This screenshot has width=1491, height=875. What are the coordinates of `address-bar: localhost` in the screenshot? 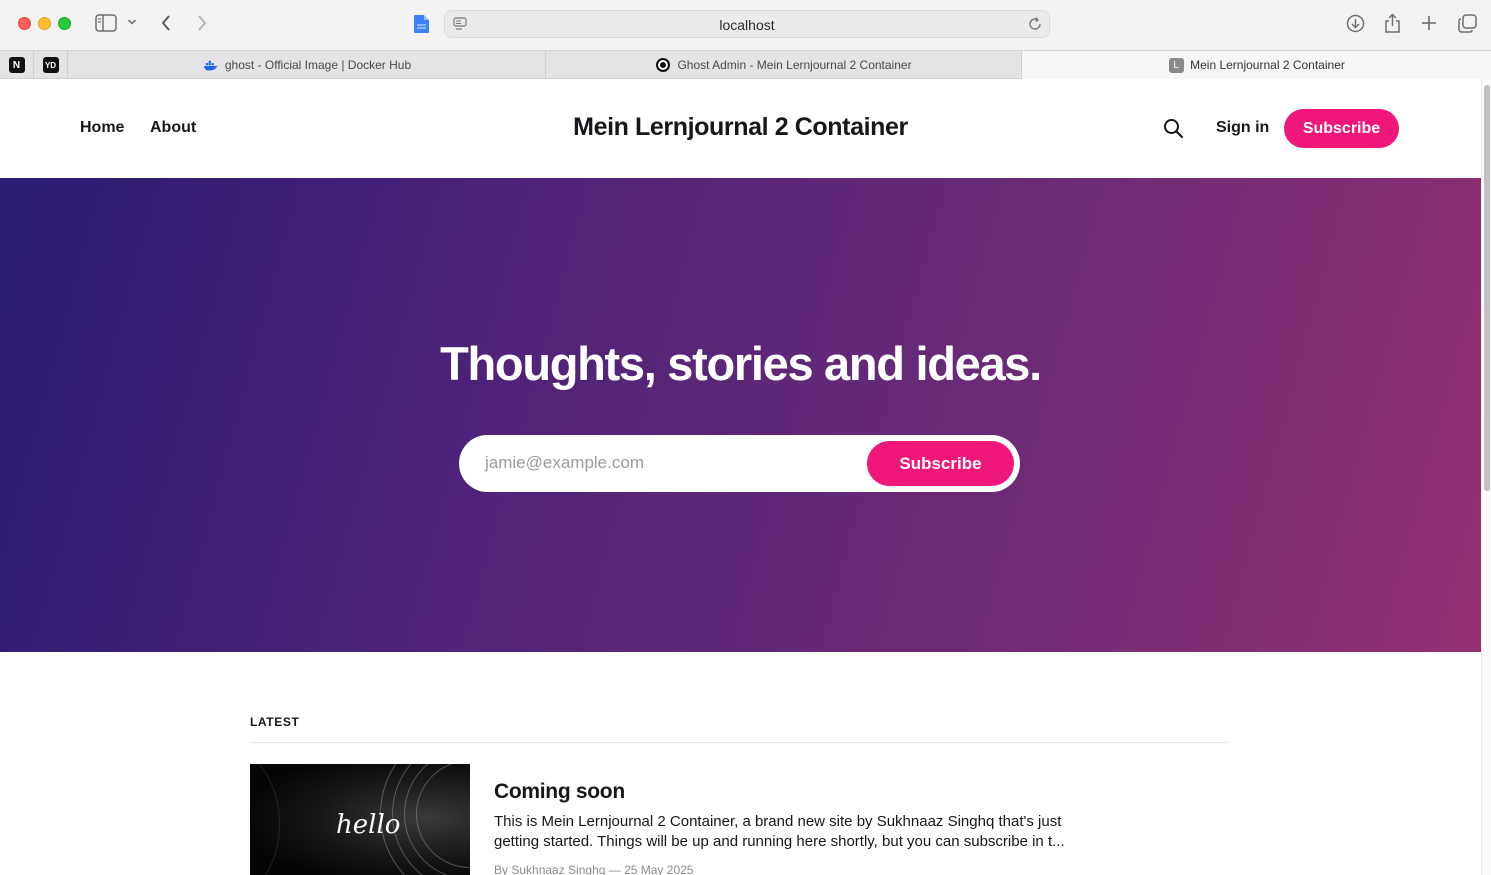 It's located at (747, 24).